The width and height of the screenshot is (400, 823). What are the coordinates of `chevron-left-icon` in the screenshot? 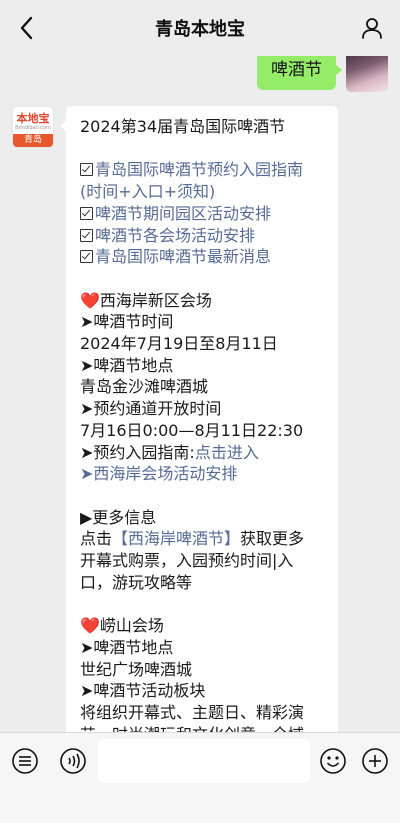 It's located at (26, 28).